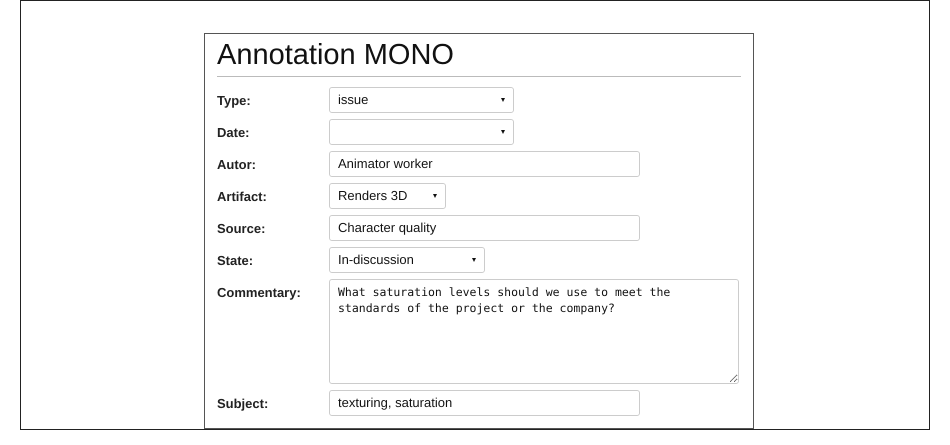 The width and height of the screenshot is (950, 445). I want to click on text-field: texturing, saturation, so click(484, 403).